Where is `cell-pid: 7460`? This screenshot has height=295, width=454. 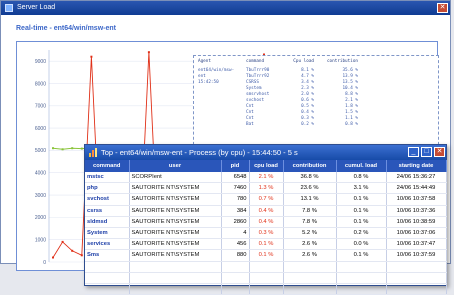 cell-pid: 7460 is located at coordinates (235, 188).